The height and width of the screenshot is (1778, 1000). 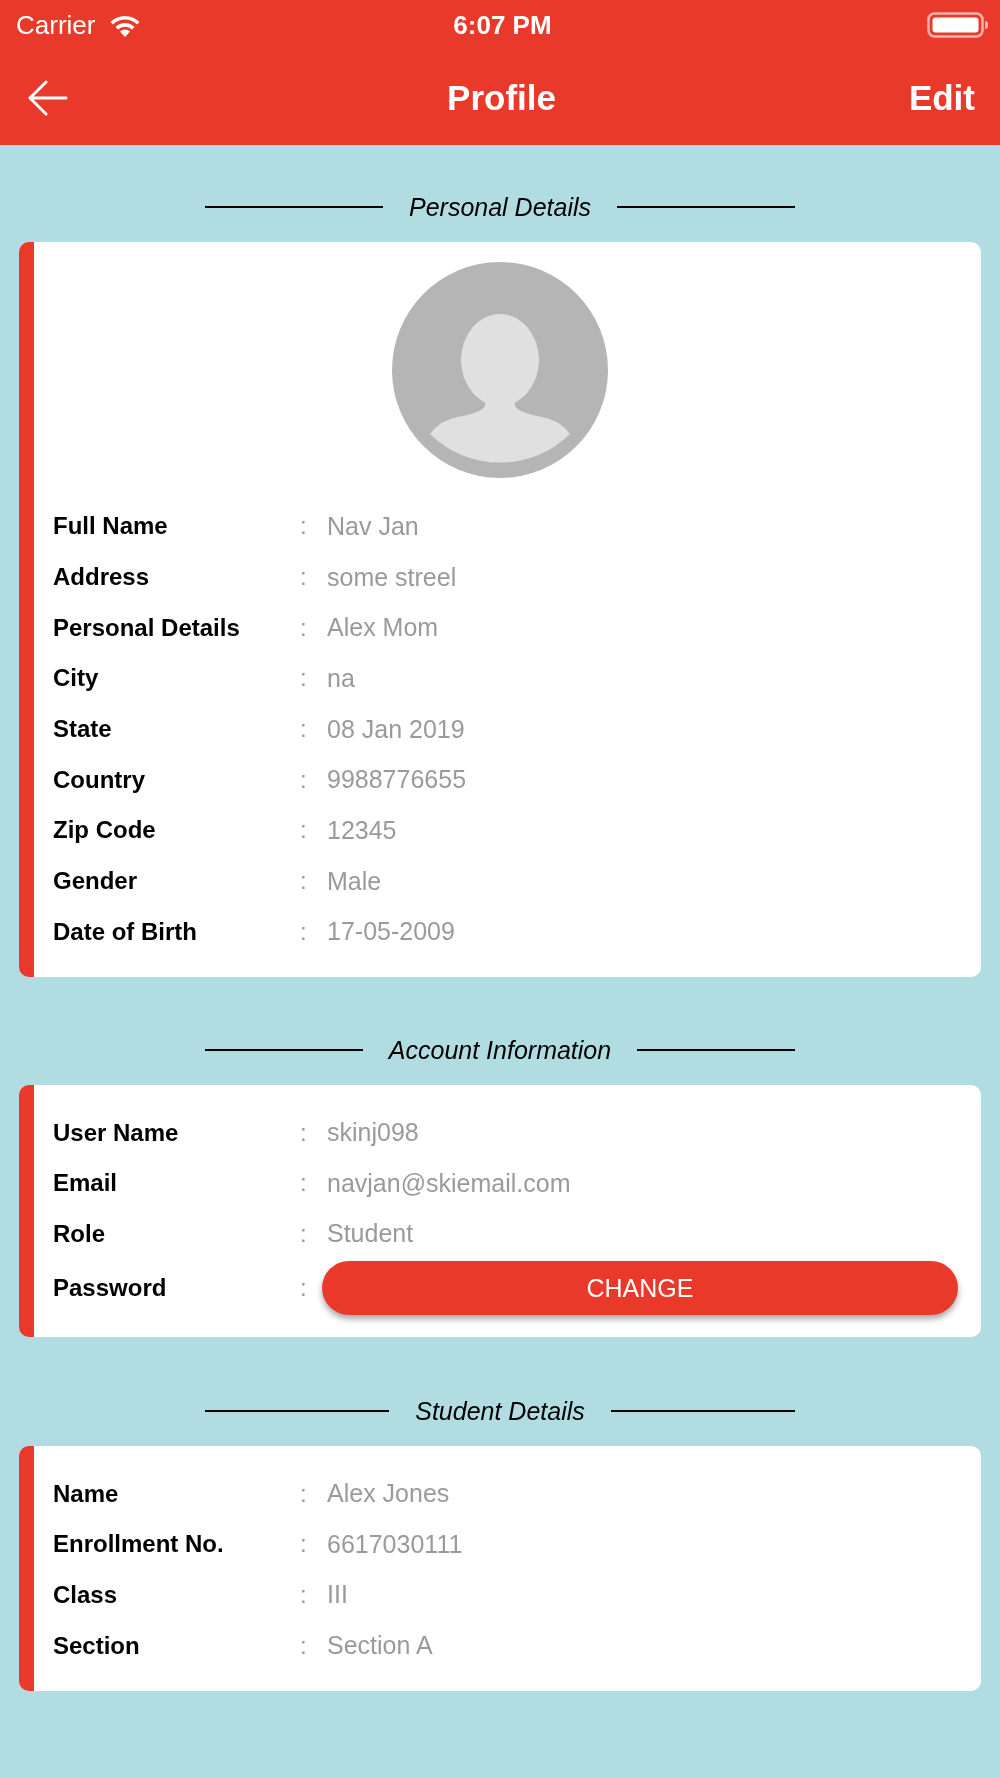 I want to click on back-arrow-icon, so click(x=48, y=97).